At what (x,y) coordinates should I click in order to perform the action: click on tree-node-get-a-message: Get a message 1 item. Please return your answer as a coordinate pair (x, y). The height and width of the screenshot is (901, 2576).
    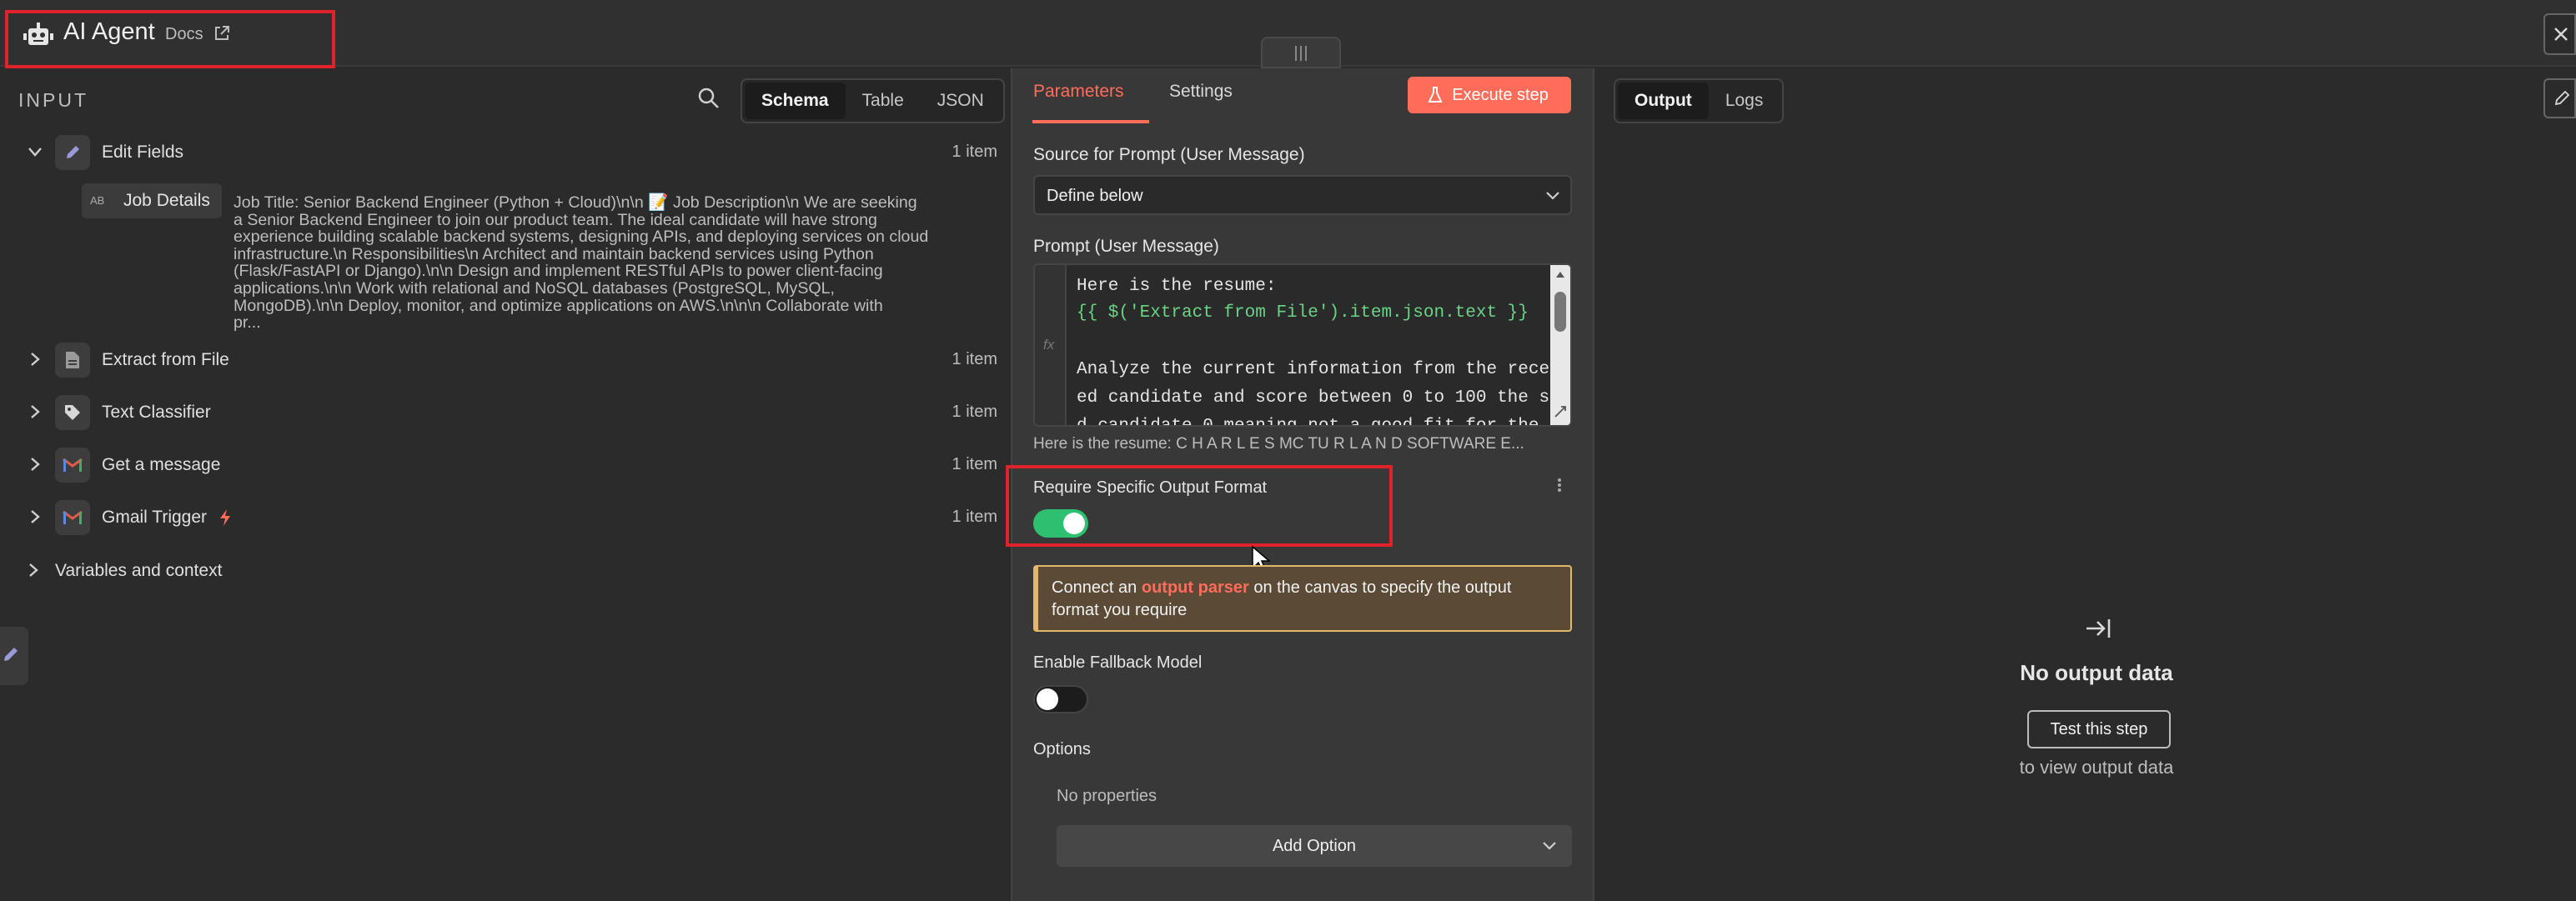
    Looking at the image, I should click on (505, 465).